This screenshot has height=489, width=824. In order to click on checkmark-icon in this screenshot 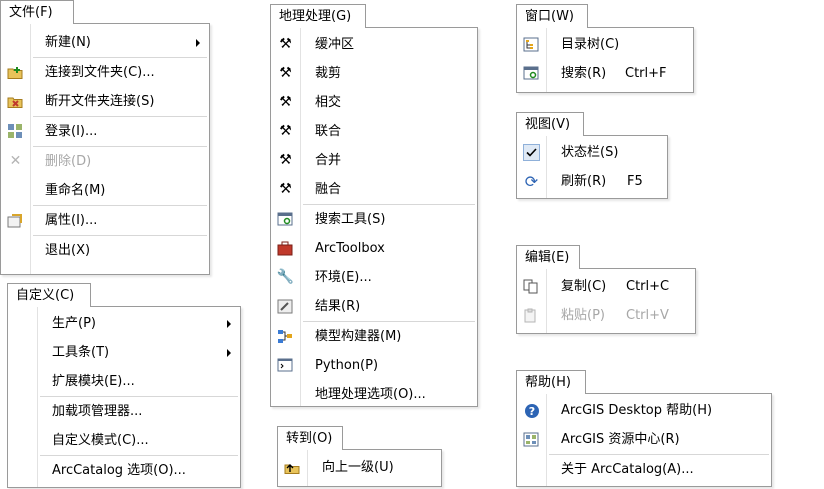, I will do `click(531, 152)`.